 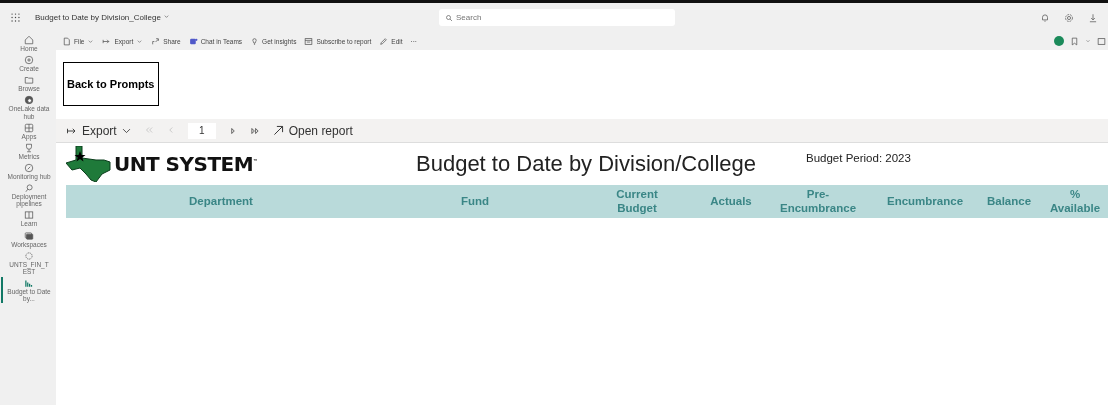 I want to click on arrow-icon, so click(x=278, y=130).